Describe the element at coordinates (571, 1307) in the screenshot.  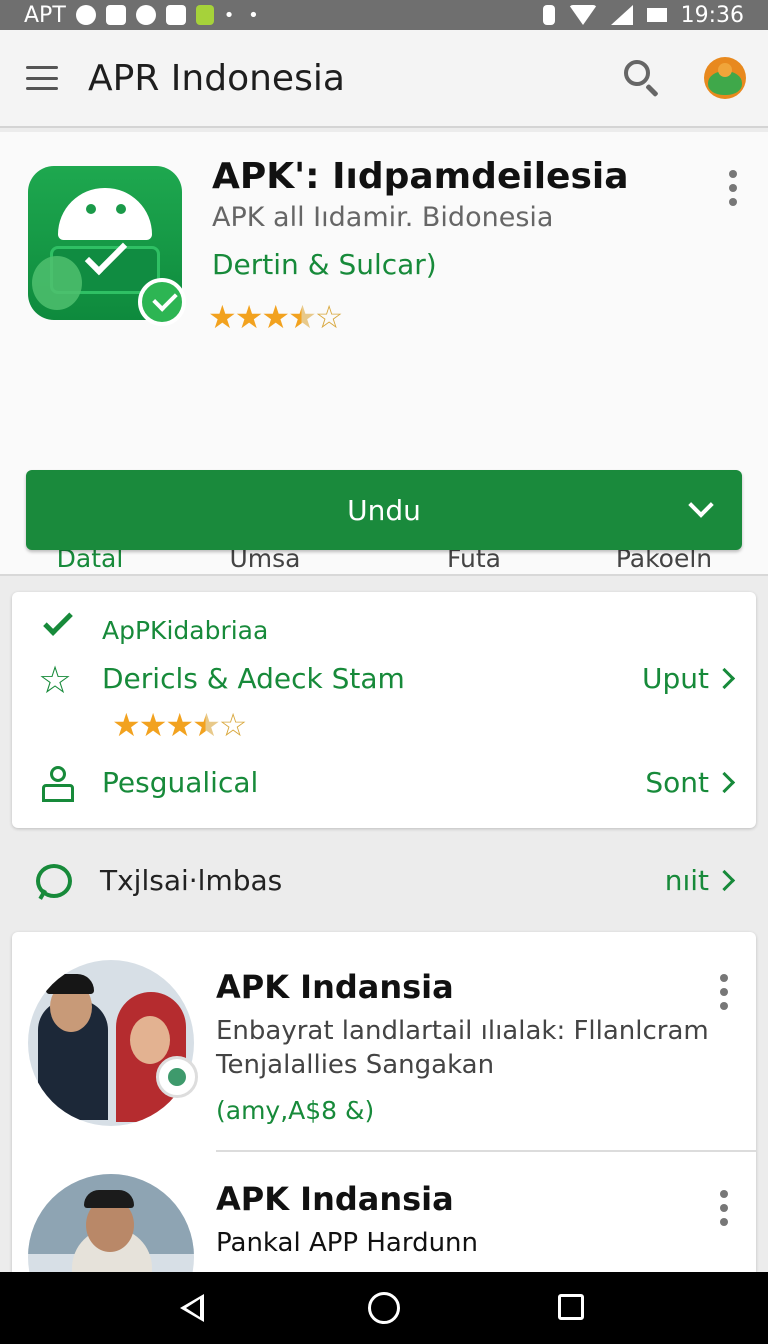
I see `recent-apps-icon` at that location.